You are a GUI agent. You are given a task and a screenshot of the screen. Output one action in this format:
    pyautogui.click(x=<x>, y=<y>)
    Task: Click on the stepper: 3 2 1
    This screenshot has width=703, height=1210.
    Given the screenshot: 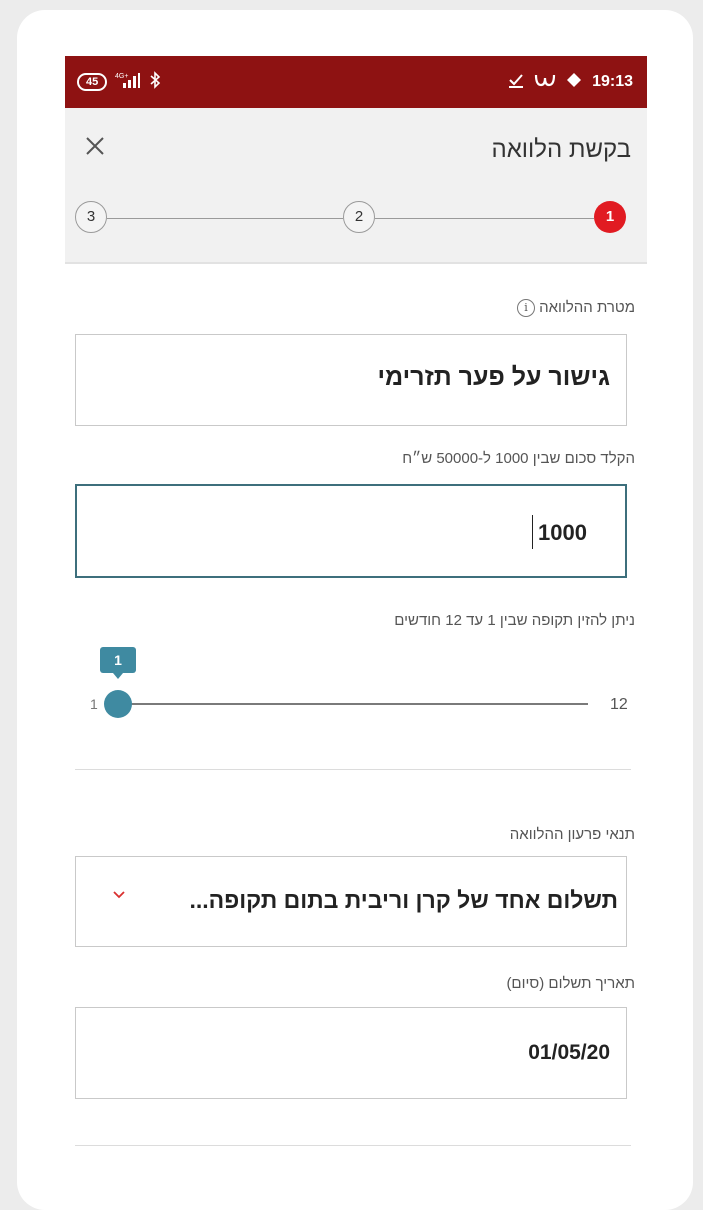 What is the action you would take?
    pyautogui.click(x=353, y=218)
    